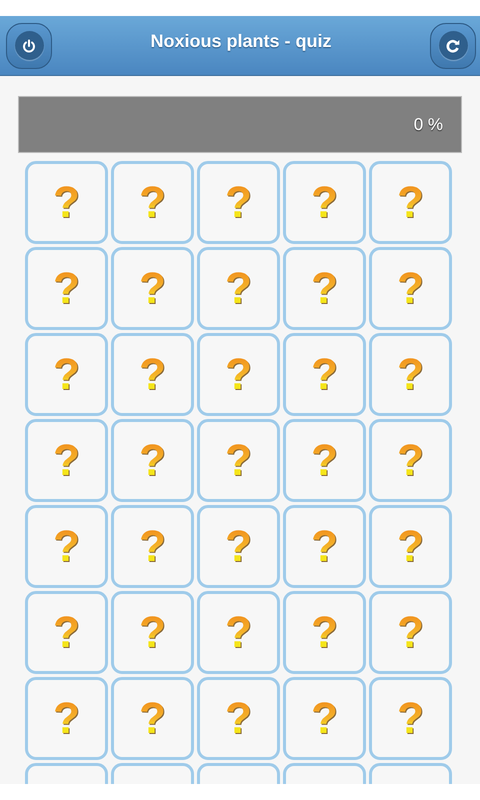  I want to click on power-icon, so click(29, 45).